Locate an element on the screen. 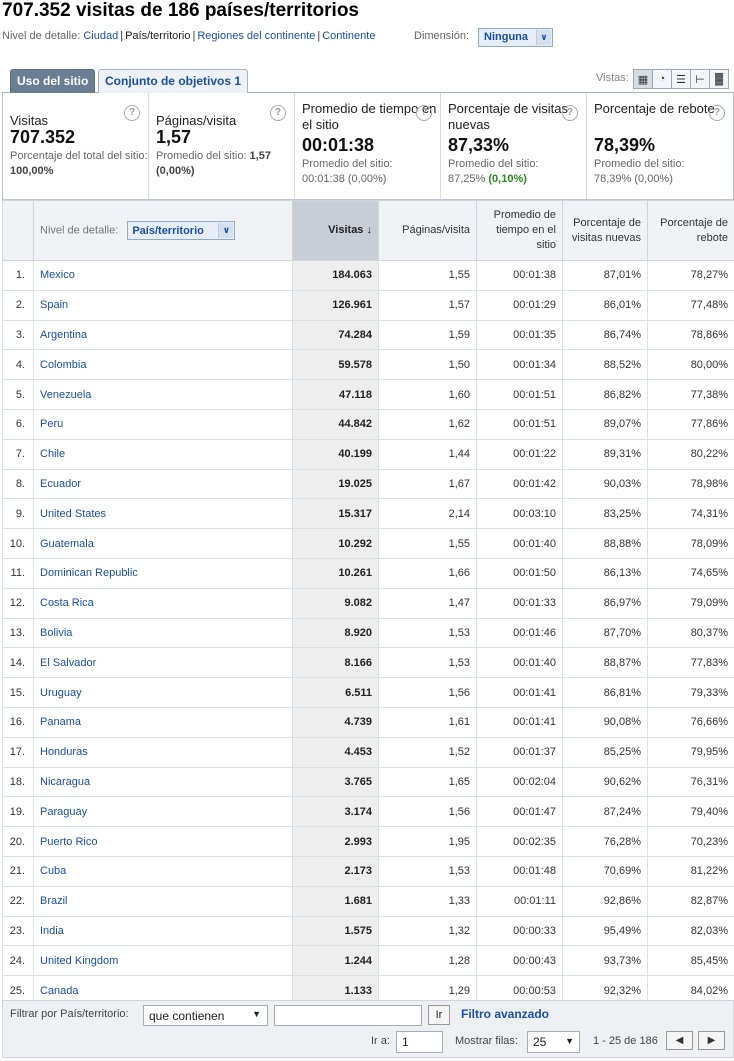 This screenshot has width=734, height=1061. row-country: Panama is located at coordinates (163, 722).